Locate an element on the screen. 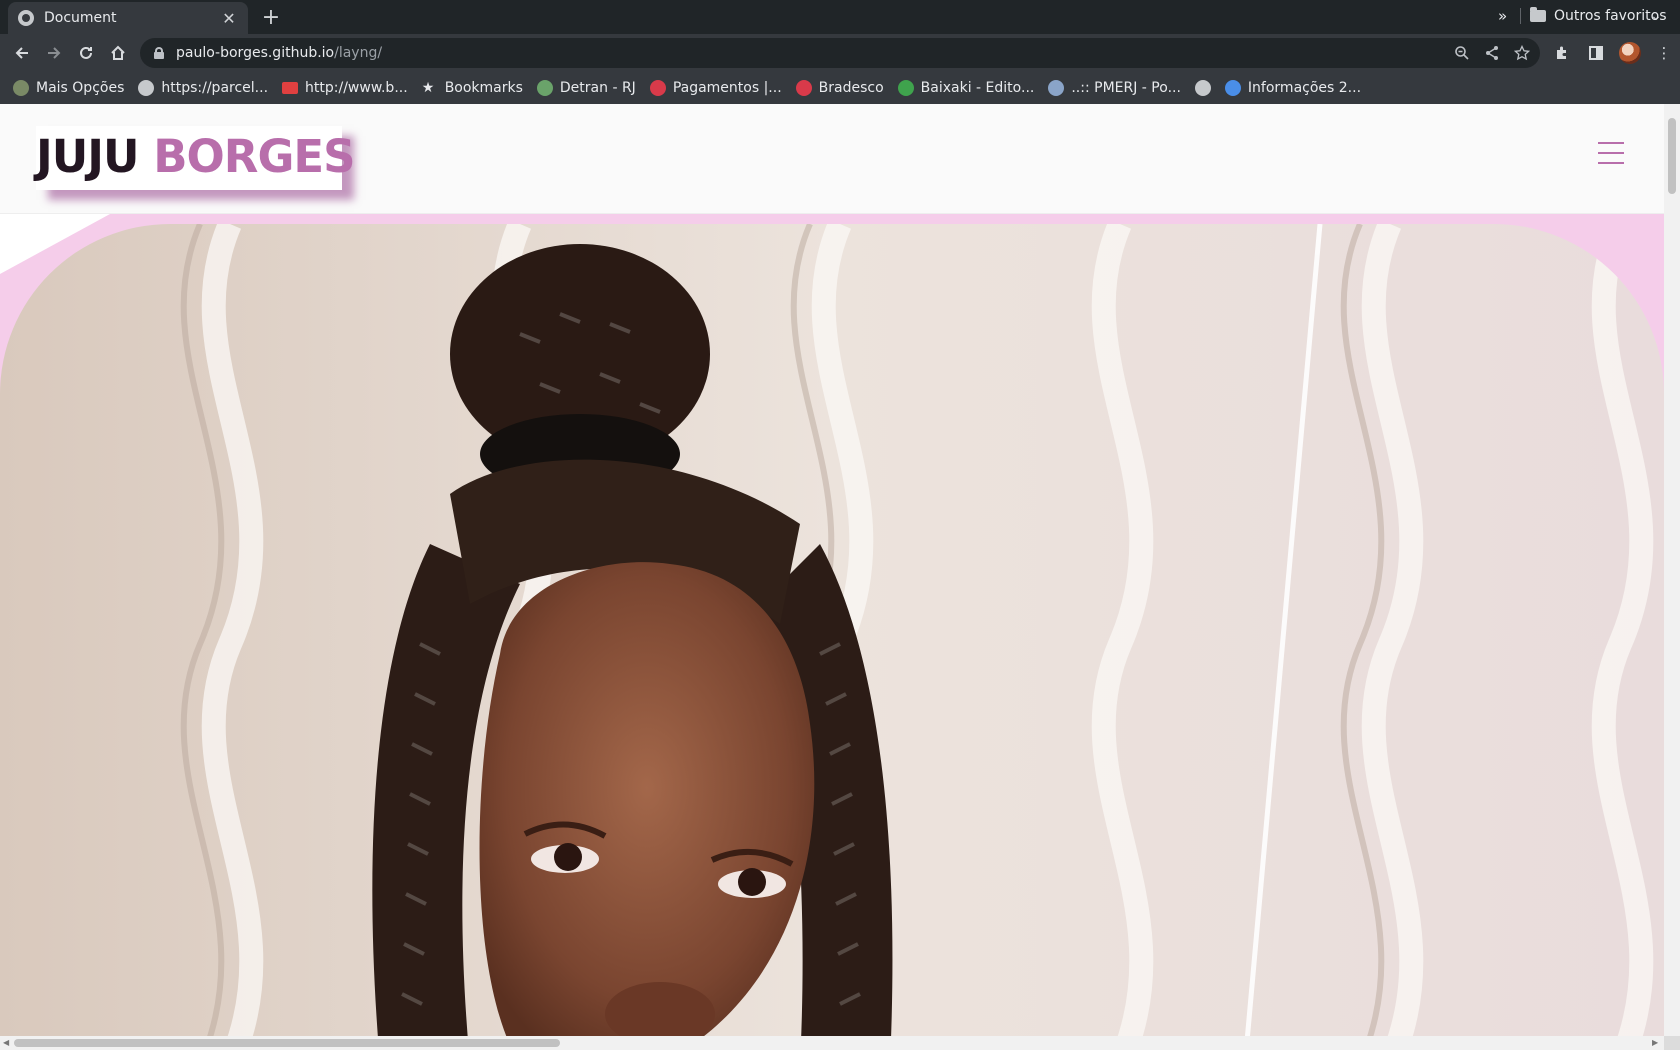 The width and height of the screenshot is (1680, 1050). lock-icon is located at coordinates (159, 53).